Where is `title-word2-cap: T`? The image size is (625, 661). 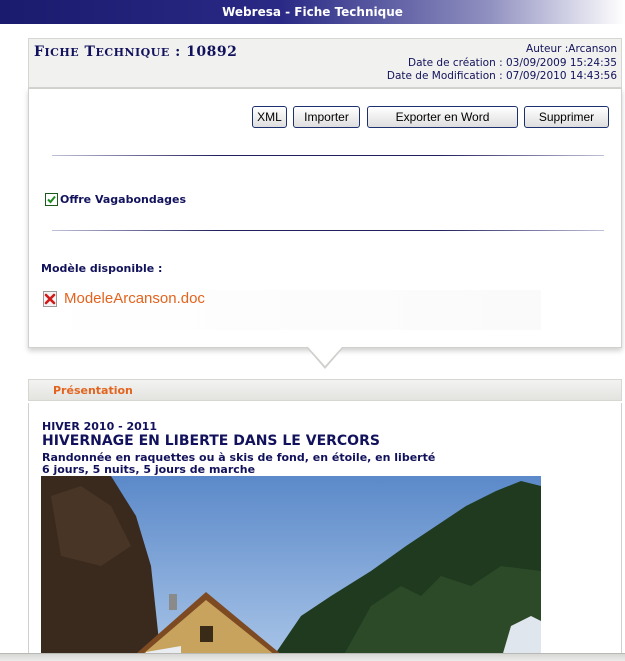
title-word2-cap: T is located at coordinates (90, 52).